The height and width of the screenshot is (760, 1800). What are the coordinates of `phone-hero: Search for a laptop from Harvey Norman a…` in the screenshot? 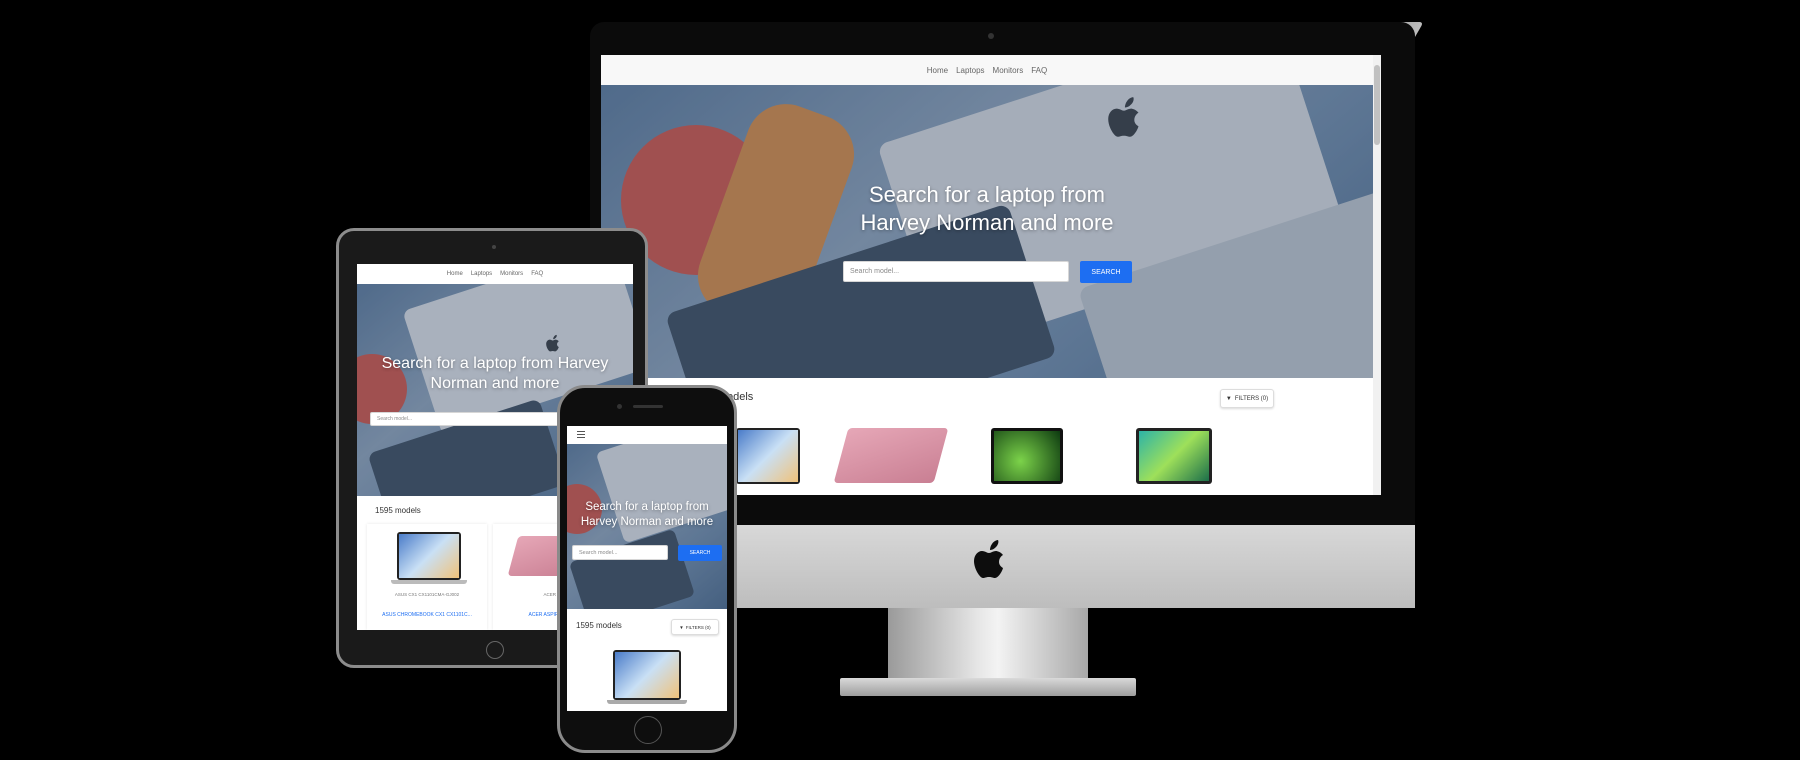 It's located at (647, 526).